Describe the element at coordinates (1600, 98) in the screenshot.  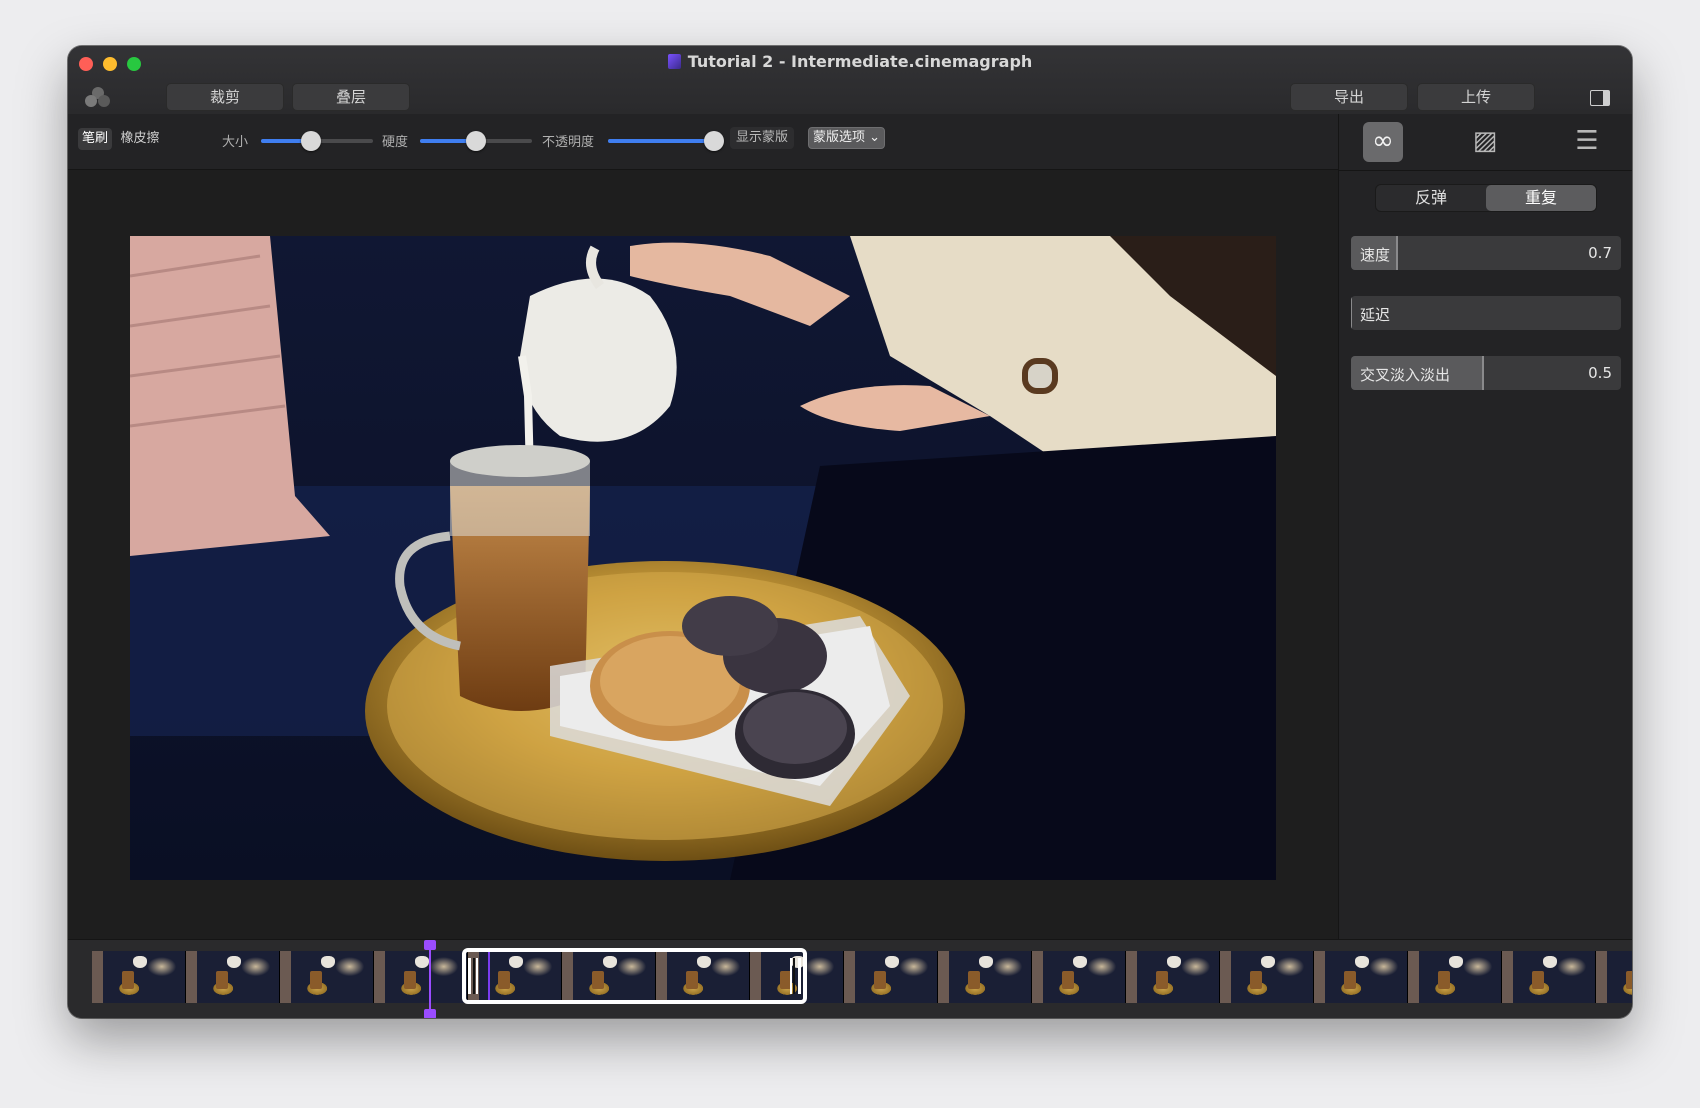
I see `sidebar-toggle-icon` at that location.